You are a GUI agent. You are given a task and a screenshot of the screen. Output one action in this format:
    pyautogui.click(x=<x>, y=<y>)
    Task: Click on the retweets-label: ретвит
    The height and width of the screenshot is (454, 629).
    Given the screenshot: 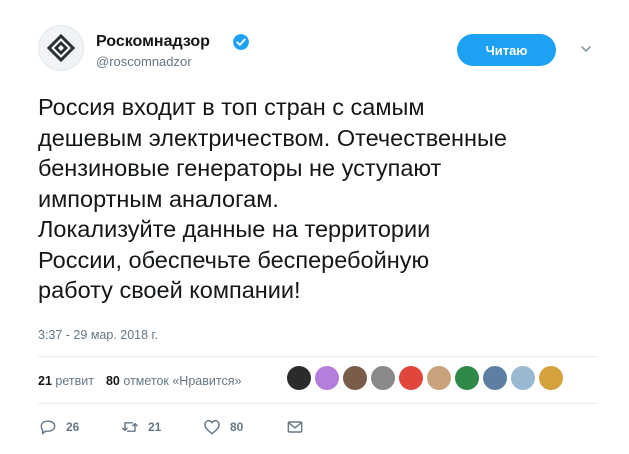 What is the action you would take?
    pyautogui.click(x=74, y=381)
    